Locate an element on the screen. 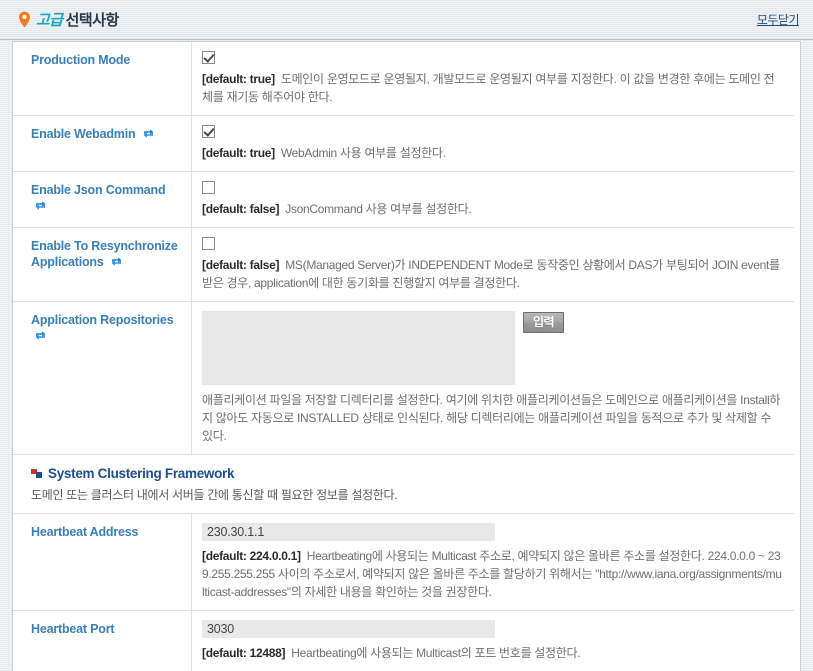 The image size is (813, 671). row-label: Application Repositories is located at coordinates (102, 378).